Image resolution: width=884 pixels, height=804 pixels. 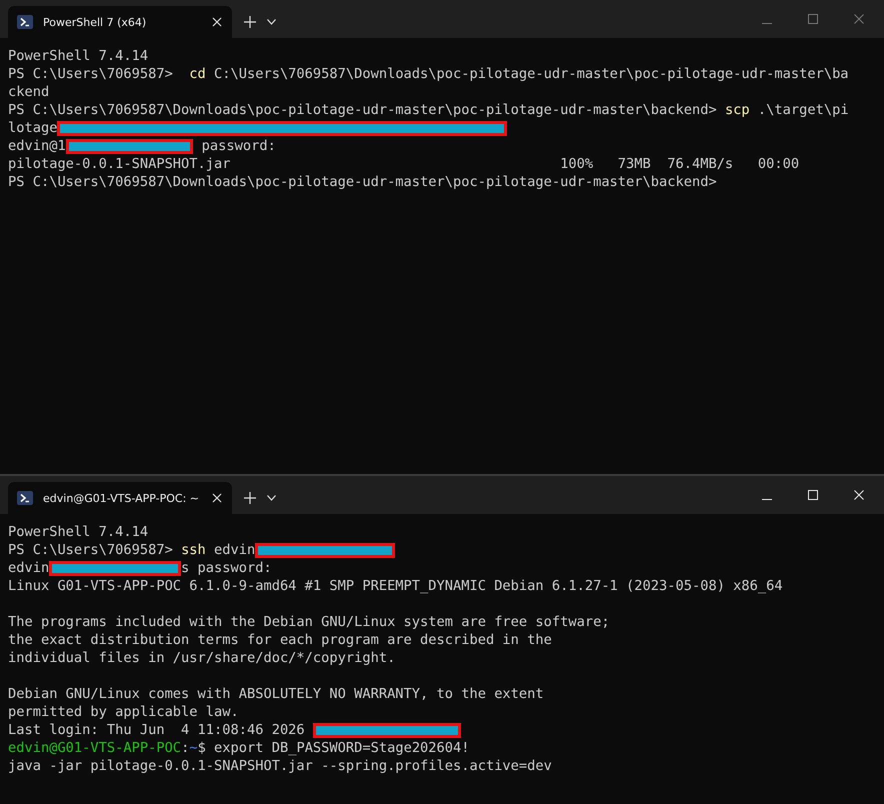 What do you see at coordinates (193, 550) in the screenshot?
I see `command-text: ssh` at bounding box center [193, 550].